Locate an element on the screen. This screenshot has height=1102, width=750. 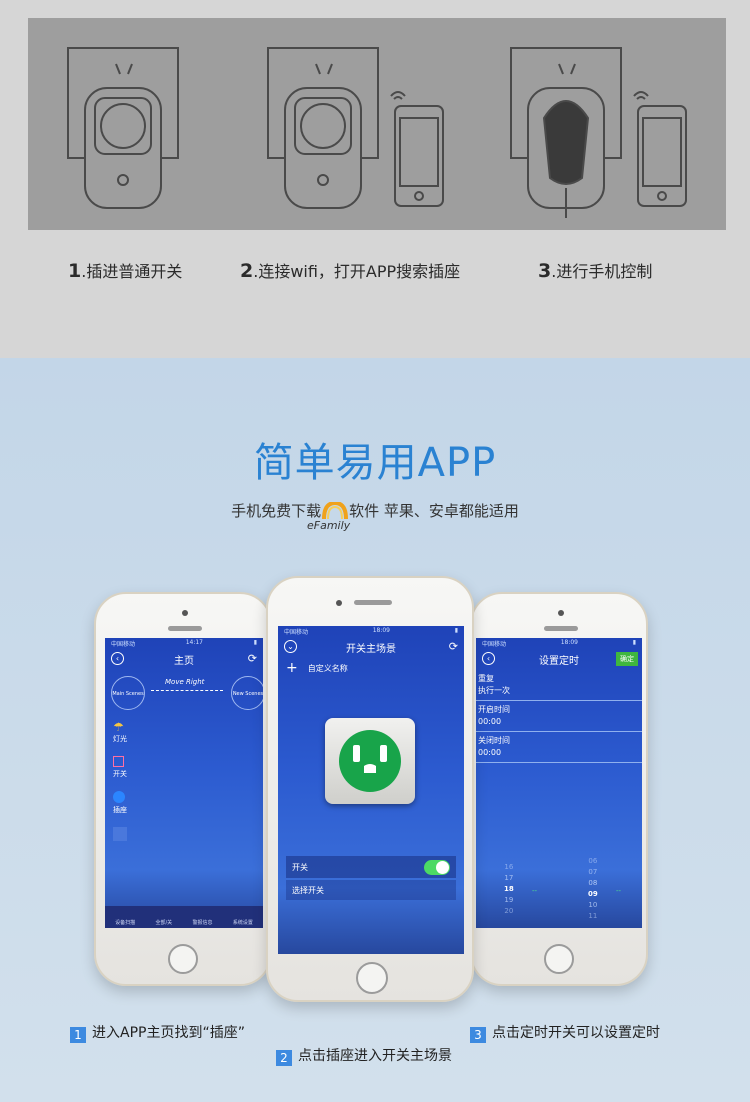
confirm-button: 确定 is located at coordinates (627, 659).